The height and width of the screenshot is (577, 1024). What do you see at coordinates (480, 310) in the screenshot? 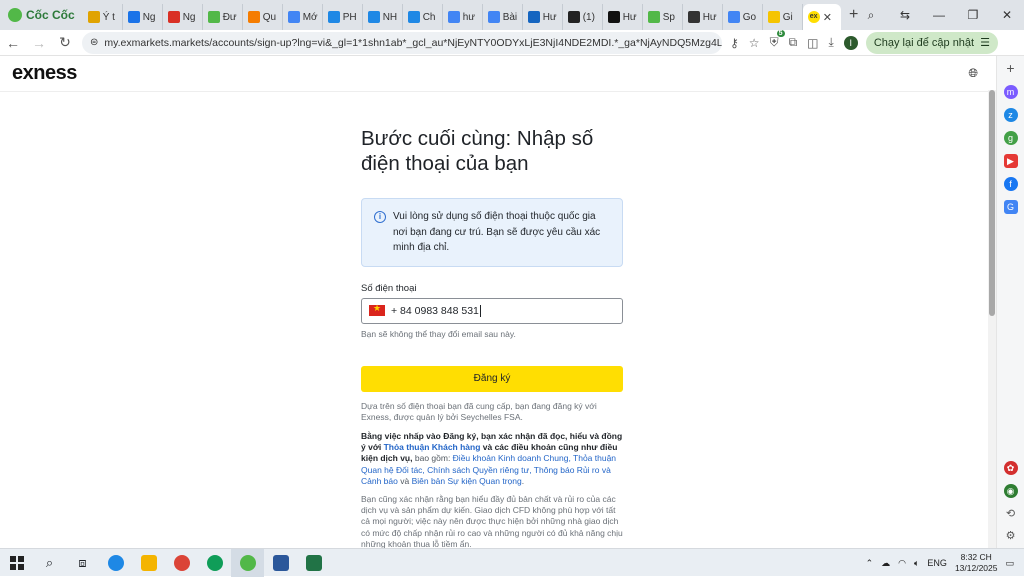
I see `text-cursor` at bounding box center [480, 310].